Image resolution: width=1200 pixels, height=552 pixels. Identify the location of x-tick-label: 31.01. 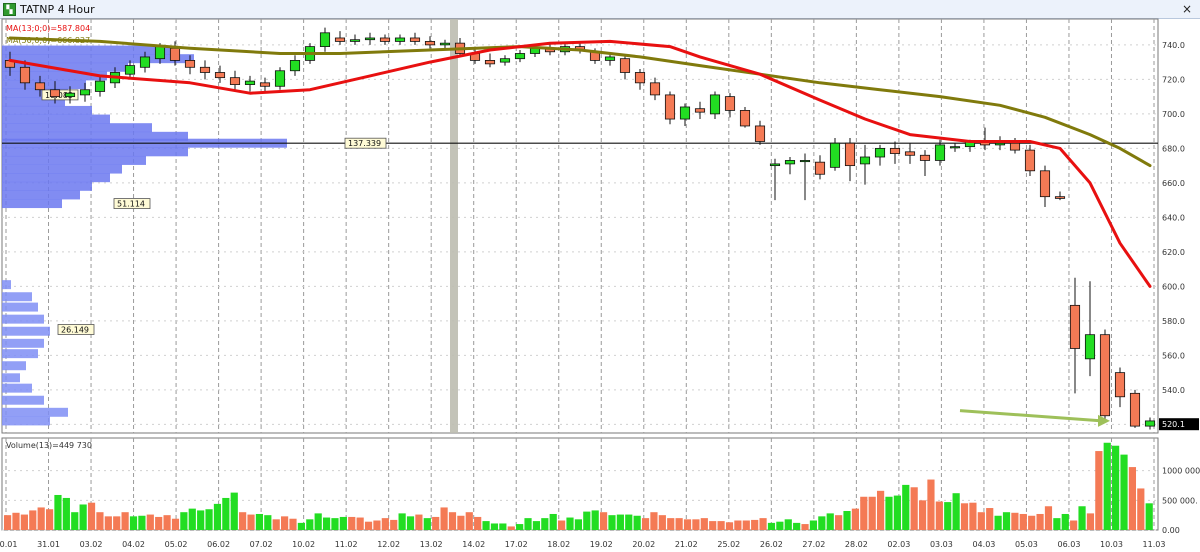
(48, 544).